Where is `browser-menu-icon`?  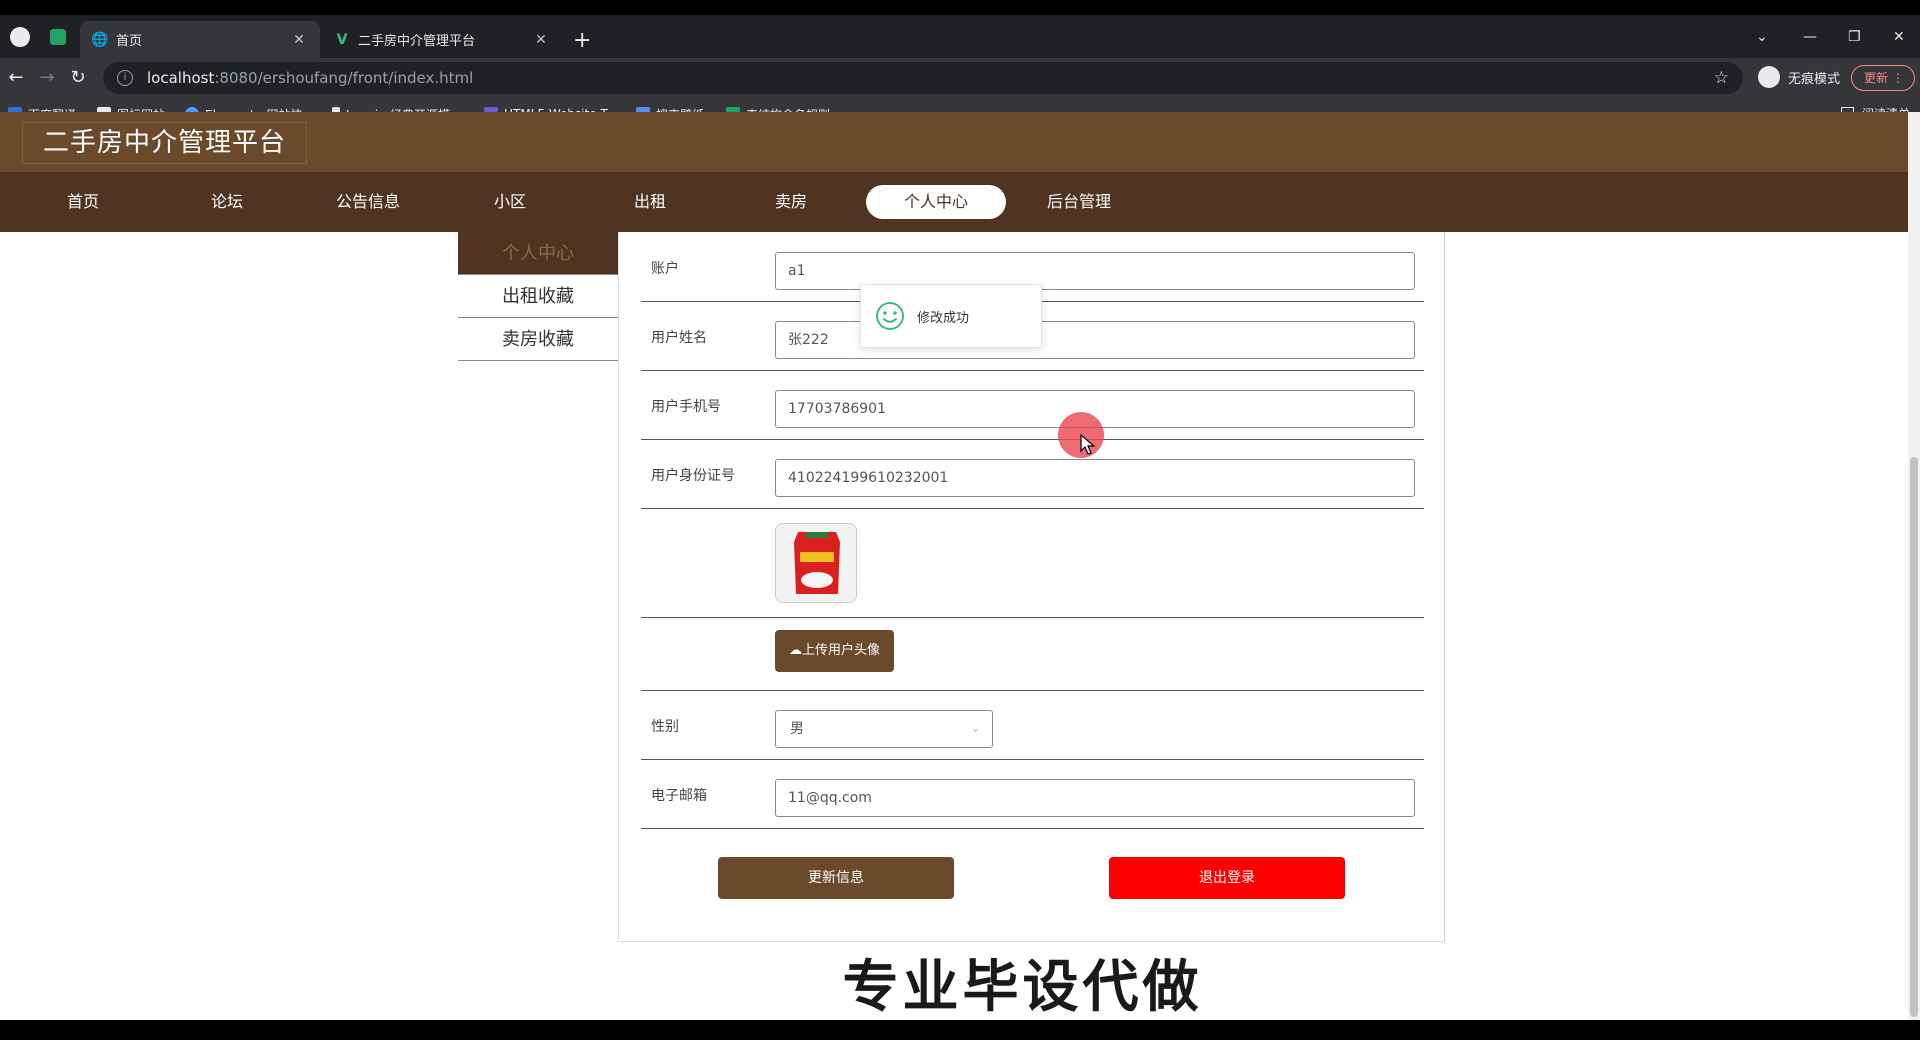 browser-menu-icon is located at coordinates (20, 37).